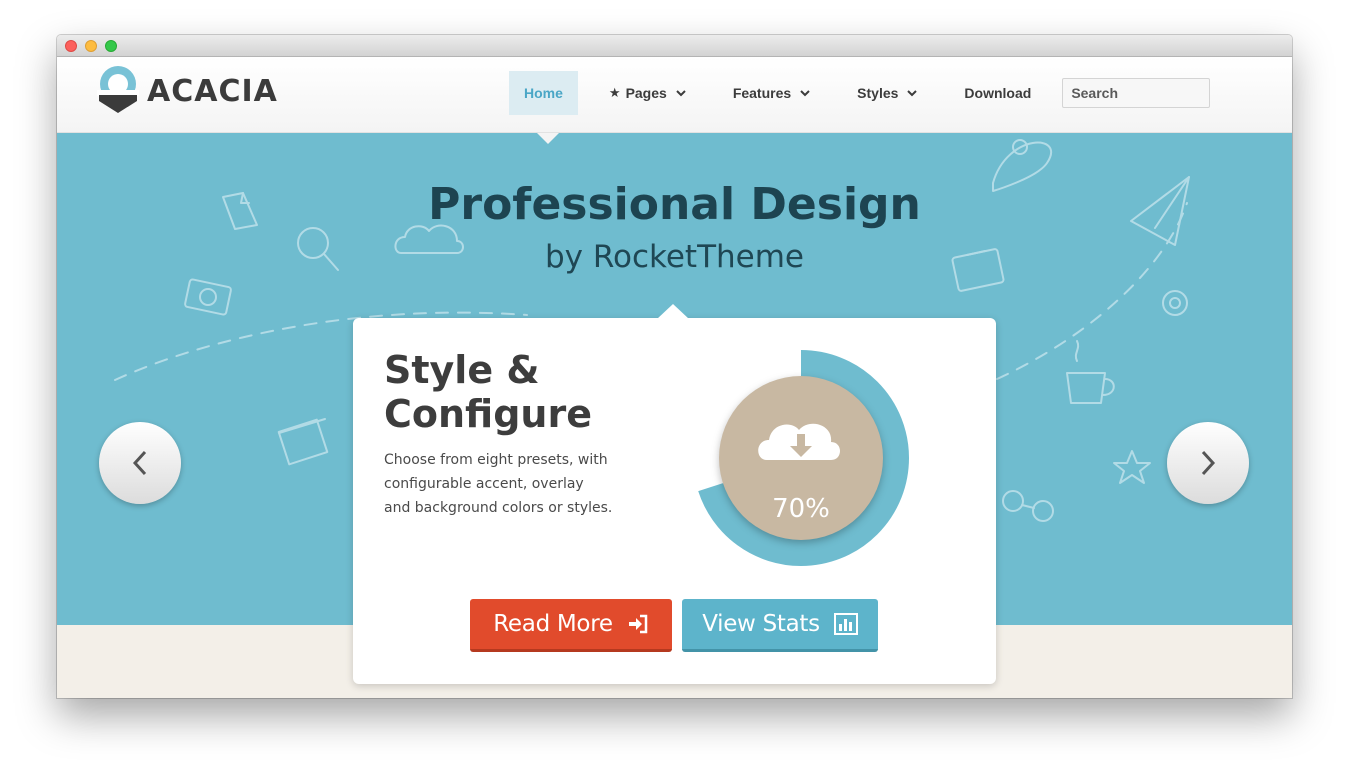 Image resolution: width=1349 pixels, height=778 pixels. I want to click on bar-chart-icon, so click(845, 624).